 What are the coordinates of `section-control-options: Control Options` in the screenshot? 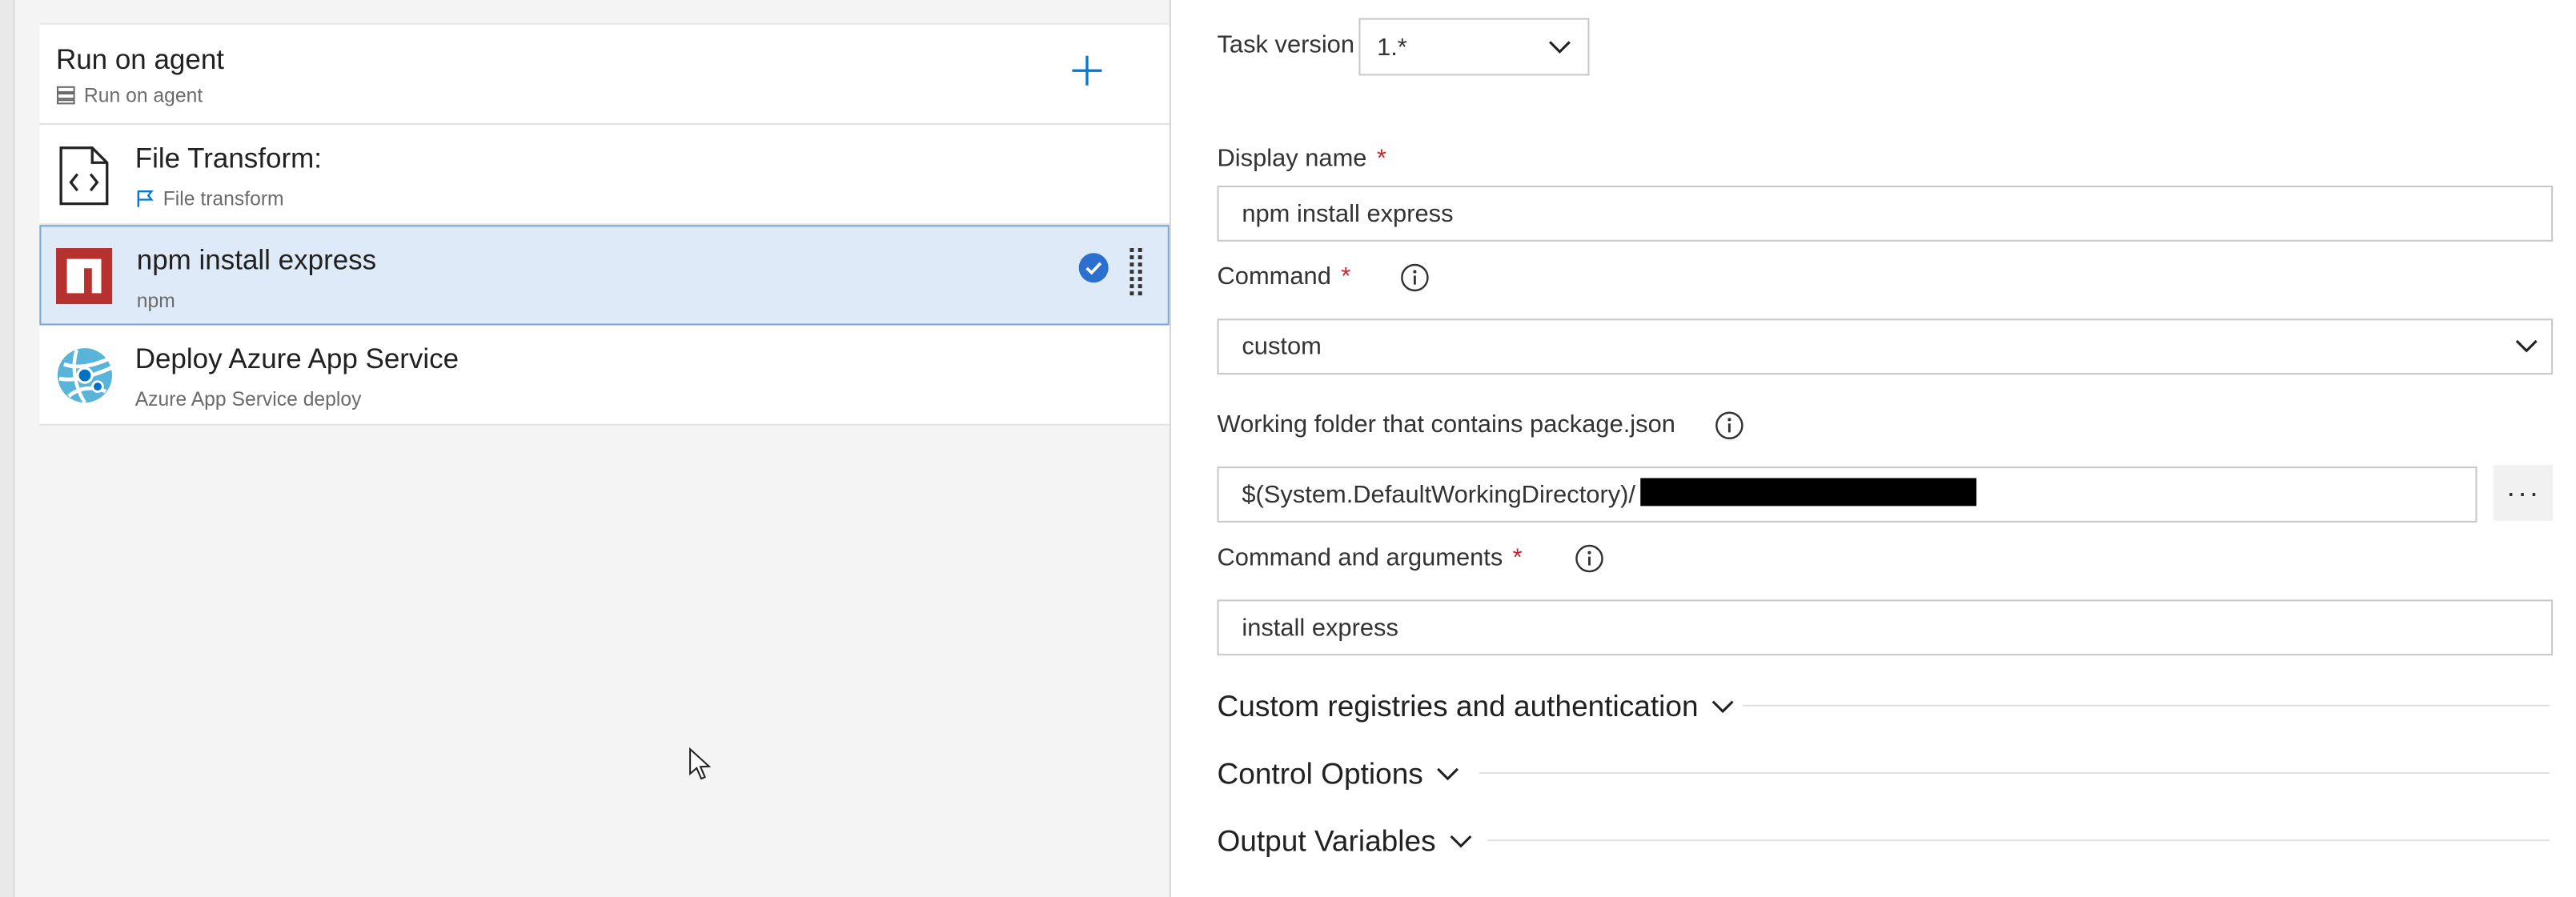 It's located at (1338, 773).